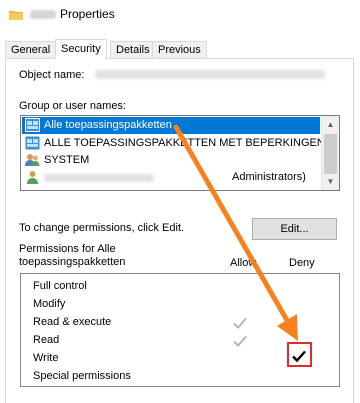  What do you see at coordinates (180, 16) in the screenshot?
I see `title-bar: Properties` at bounding box center [180, 16].